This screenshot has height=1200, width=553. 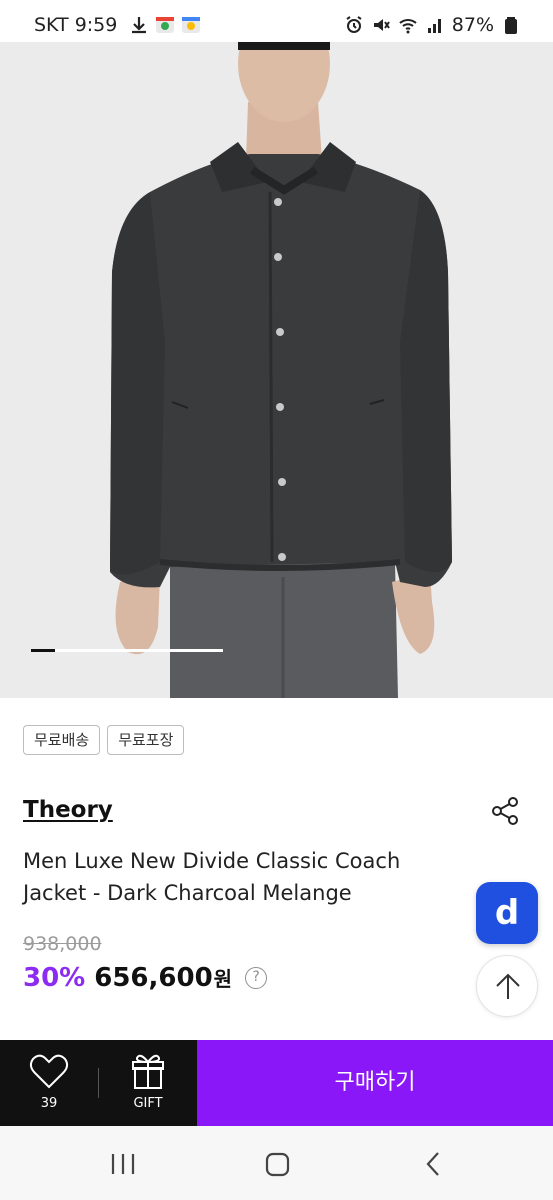 I want to click on arrow-up-icon, so click(x=508, y=986).